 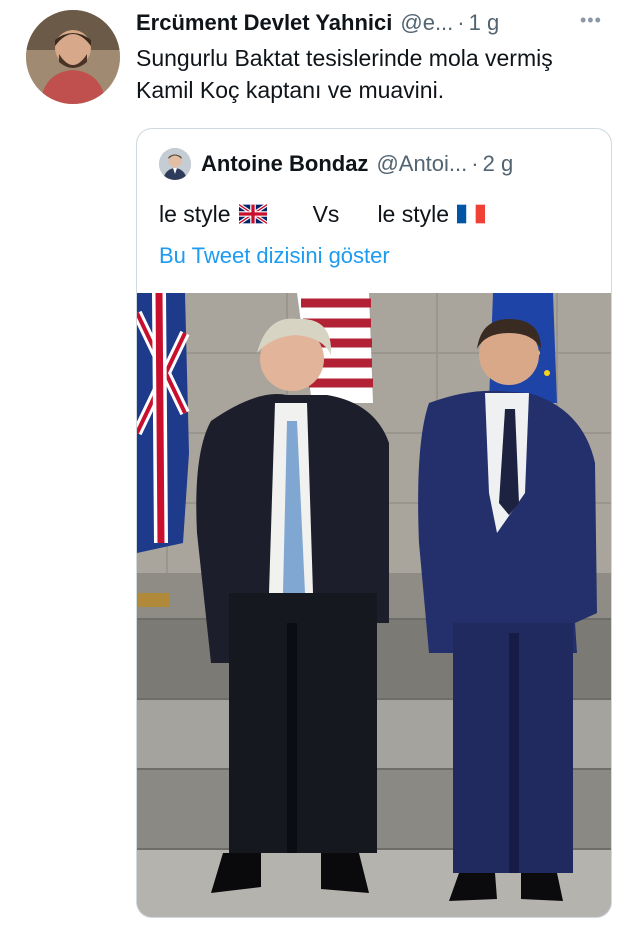 What do you see at coordinates (607, 20) in the screenshot?
I see `more-horizontal-icon: •••` at bounding box center [607, 20].